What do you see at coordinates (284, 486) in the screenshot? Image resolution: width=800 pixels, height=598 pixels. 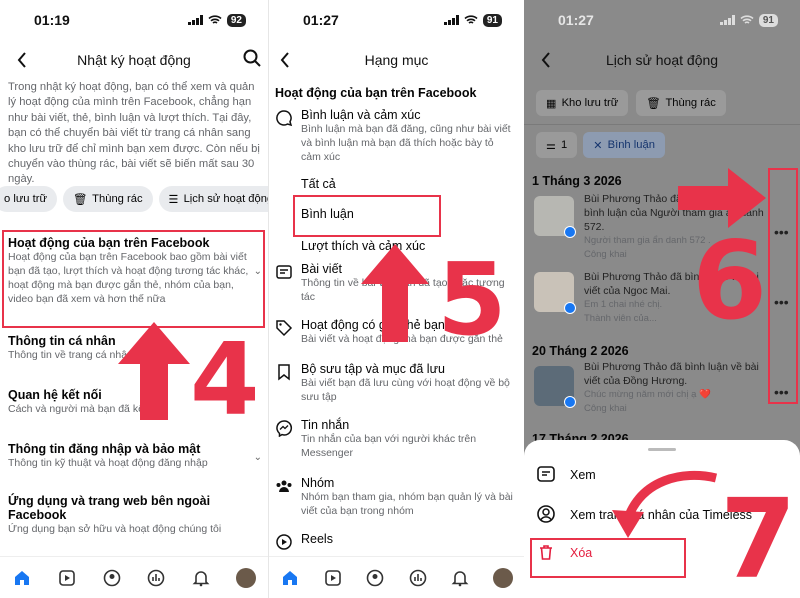 I see `groups-icon` at bounding box center [284, 486].